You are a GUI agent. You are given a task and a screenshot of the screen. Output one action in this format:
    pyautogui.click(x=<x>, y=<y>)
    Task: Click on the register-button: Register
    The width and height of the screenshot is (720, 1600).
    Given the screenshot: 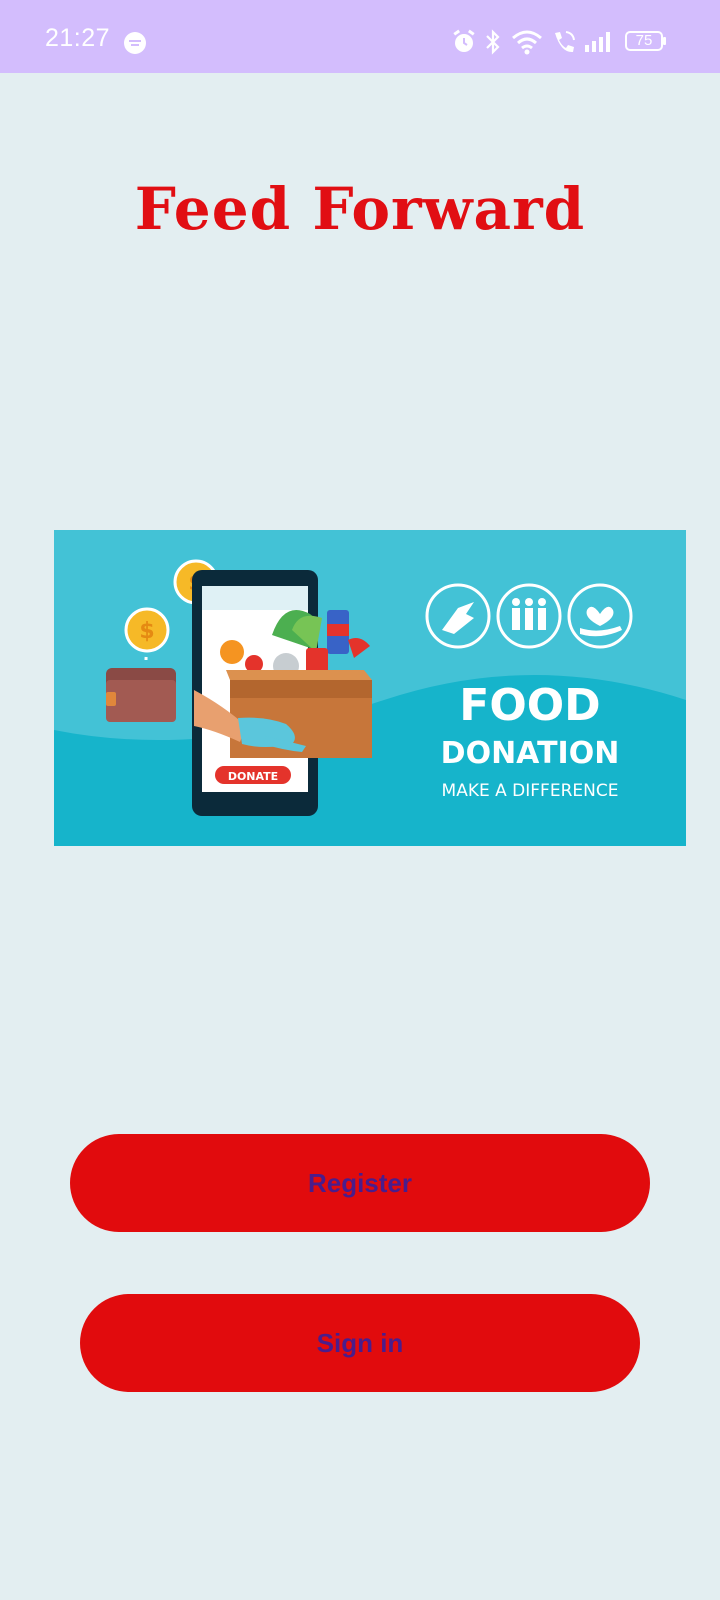 What is the action you would take?
    pyautogui.click(x=360, y=1183)
    